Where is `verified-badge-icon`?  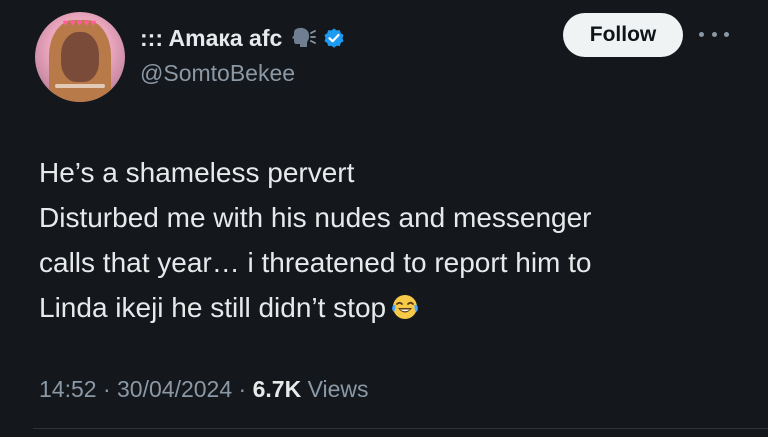 verified-badge-icon is located at coordinates (334, 38).